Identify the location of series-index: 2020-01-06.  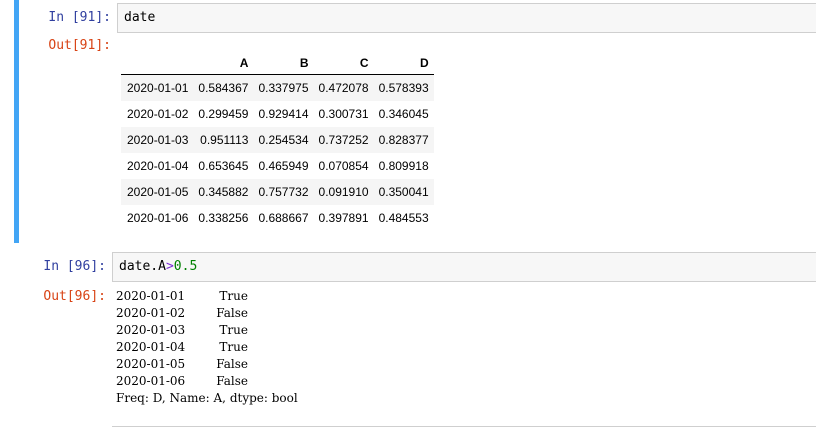
(151, 381).